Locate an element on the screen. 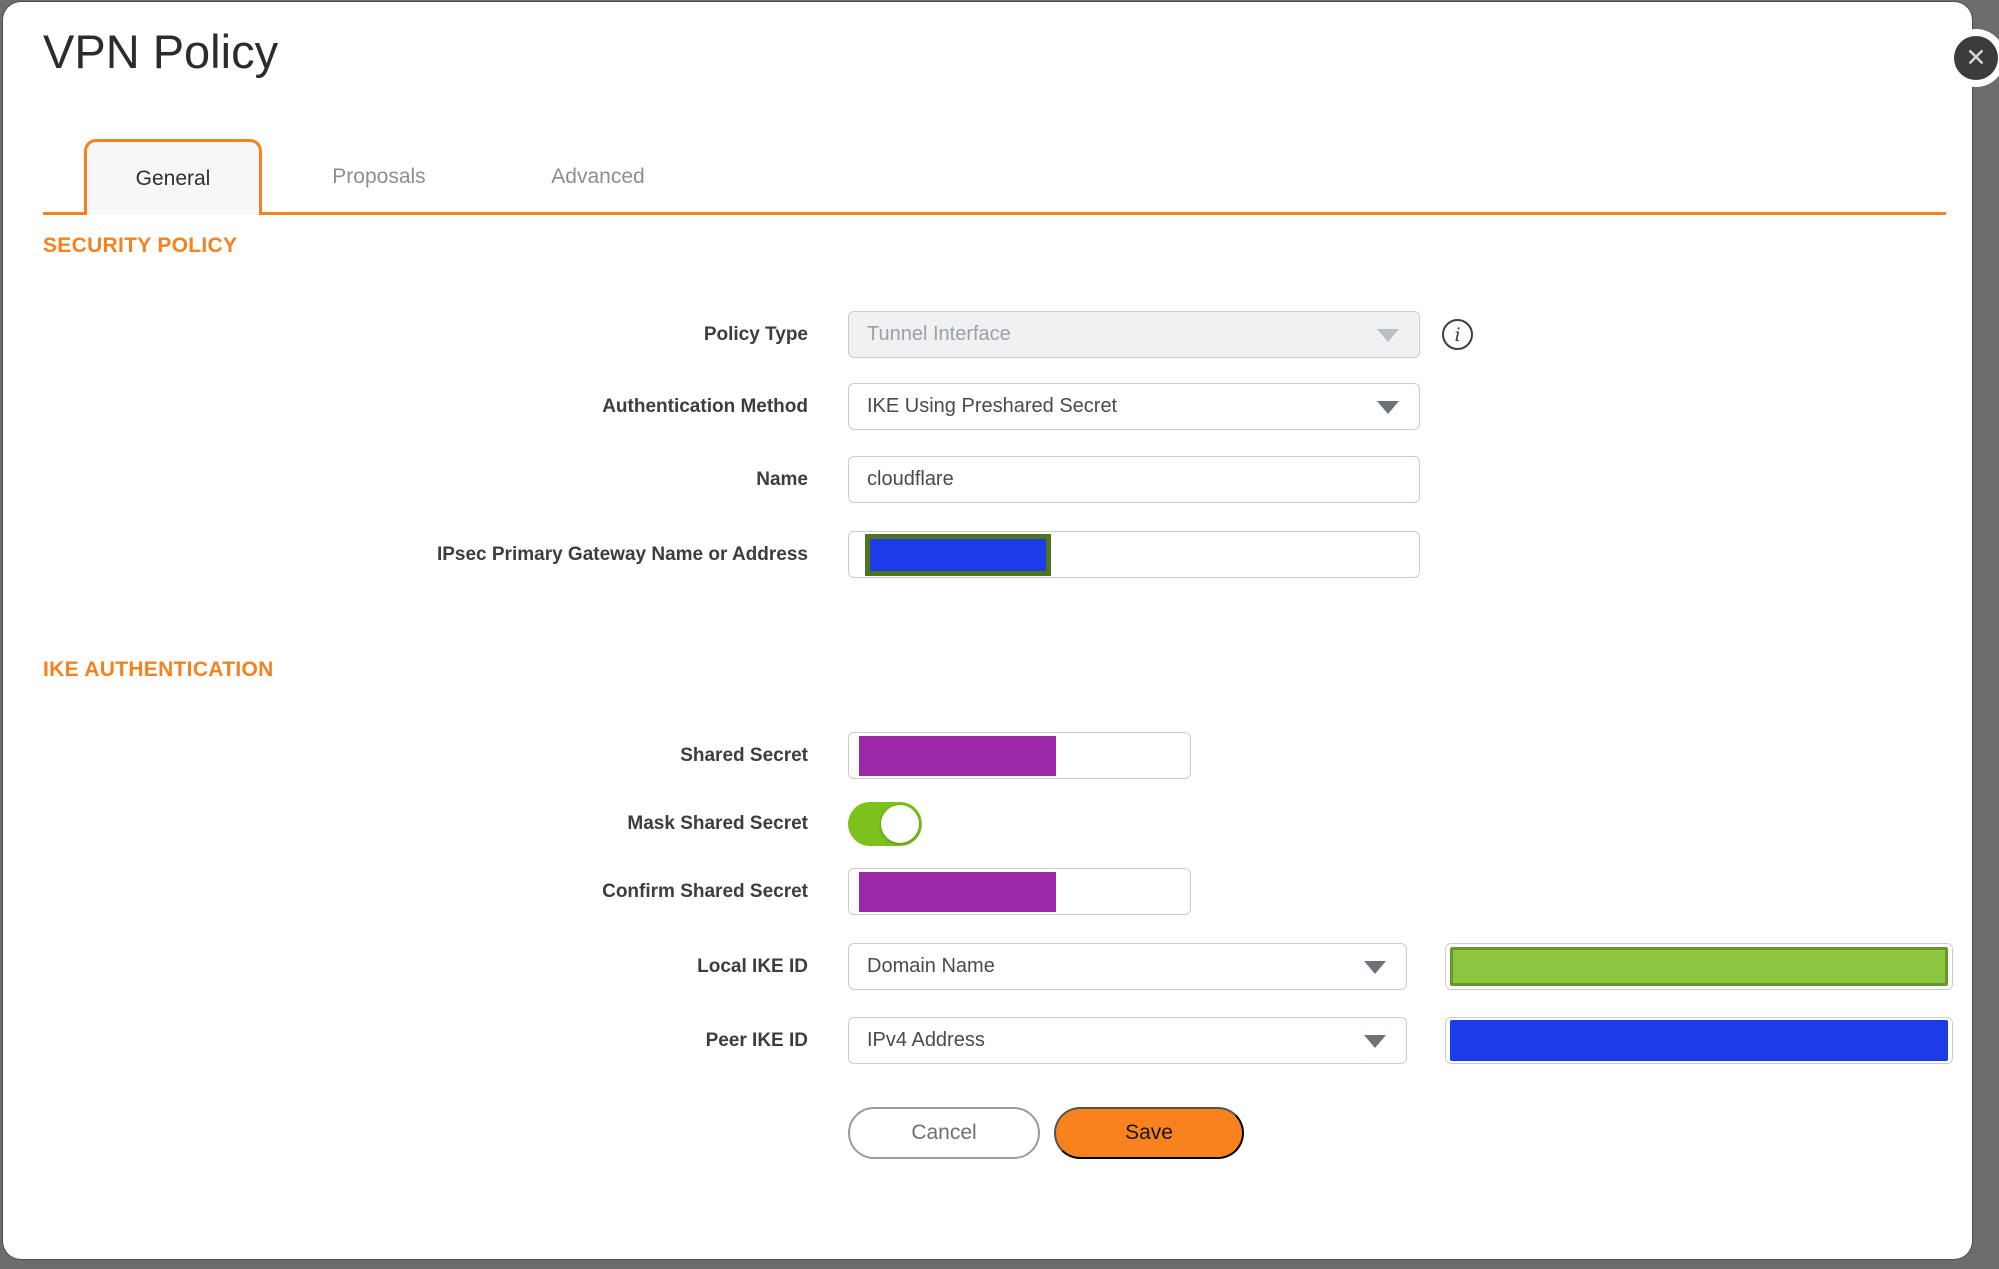 The height and width of the screenshot is (1269, 1999). mask-shared-secret-row: Mask Shared Secret is located at coordinates (998, 824).